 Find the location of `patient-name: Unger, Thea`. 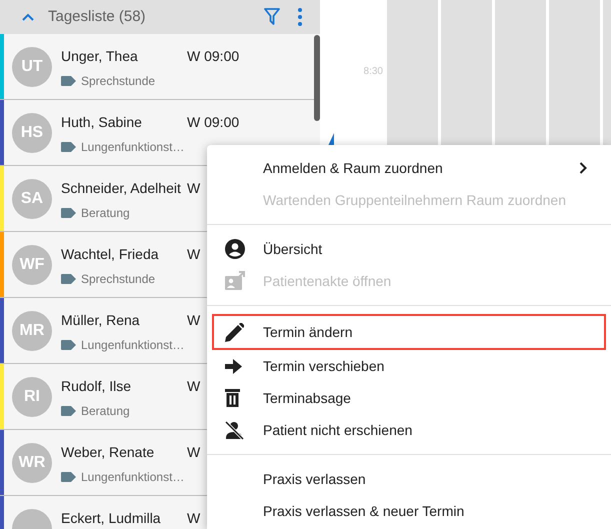

patient-name: Unger, Thea is located at coordinates (100, 56).